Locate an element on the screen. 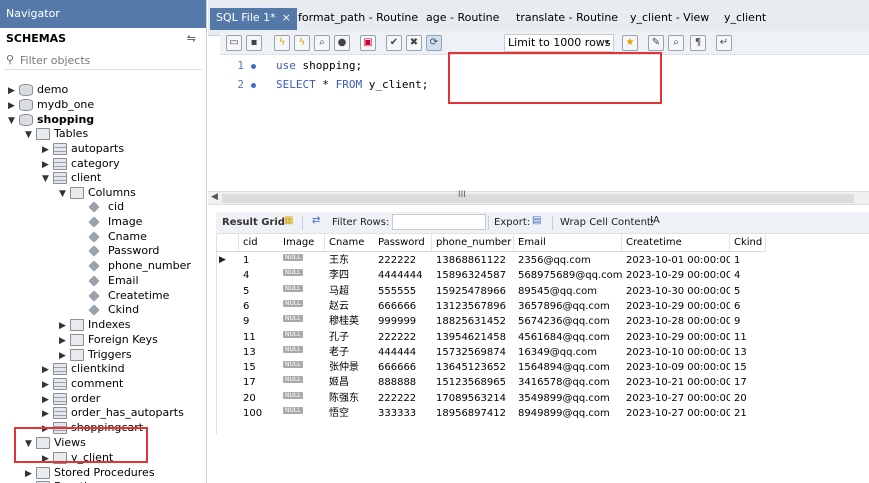  tree-item-order: ▶ order is located at coordinates (71, 398).